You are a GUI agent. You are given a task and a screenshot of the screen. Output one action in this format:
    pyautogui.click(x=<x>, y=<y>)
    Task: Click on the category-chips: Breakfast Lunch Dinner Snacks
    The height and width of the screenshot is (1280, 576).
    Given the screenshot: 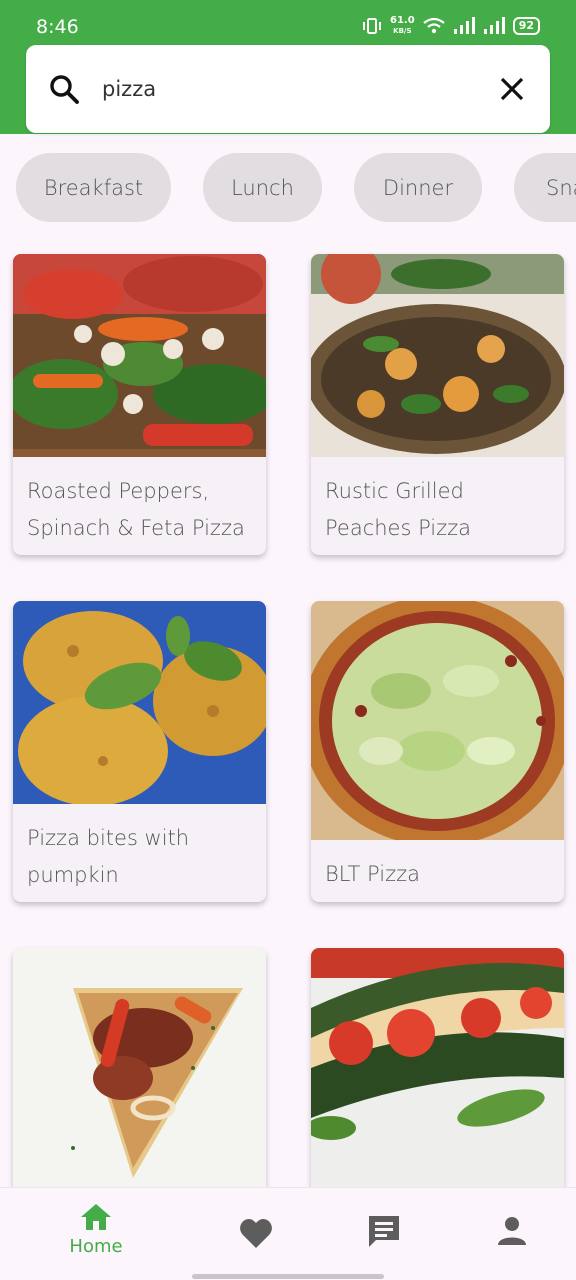 What is the action you would take?
    pyautogui.click(x=288, y=188)
    